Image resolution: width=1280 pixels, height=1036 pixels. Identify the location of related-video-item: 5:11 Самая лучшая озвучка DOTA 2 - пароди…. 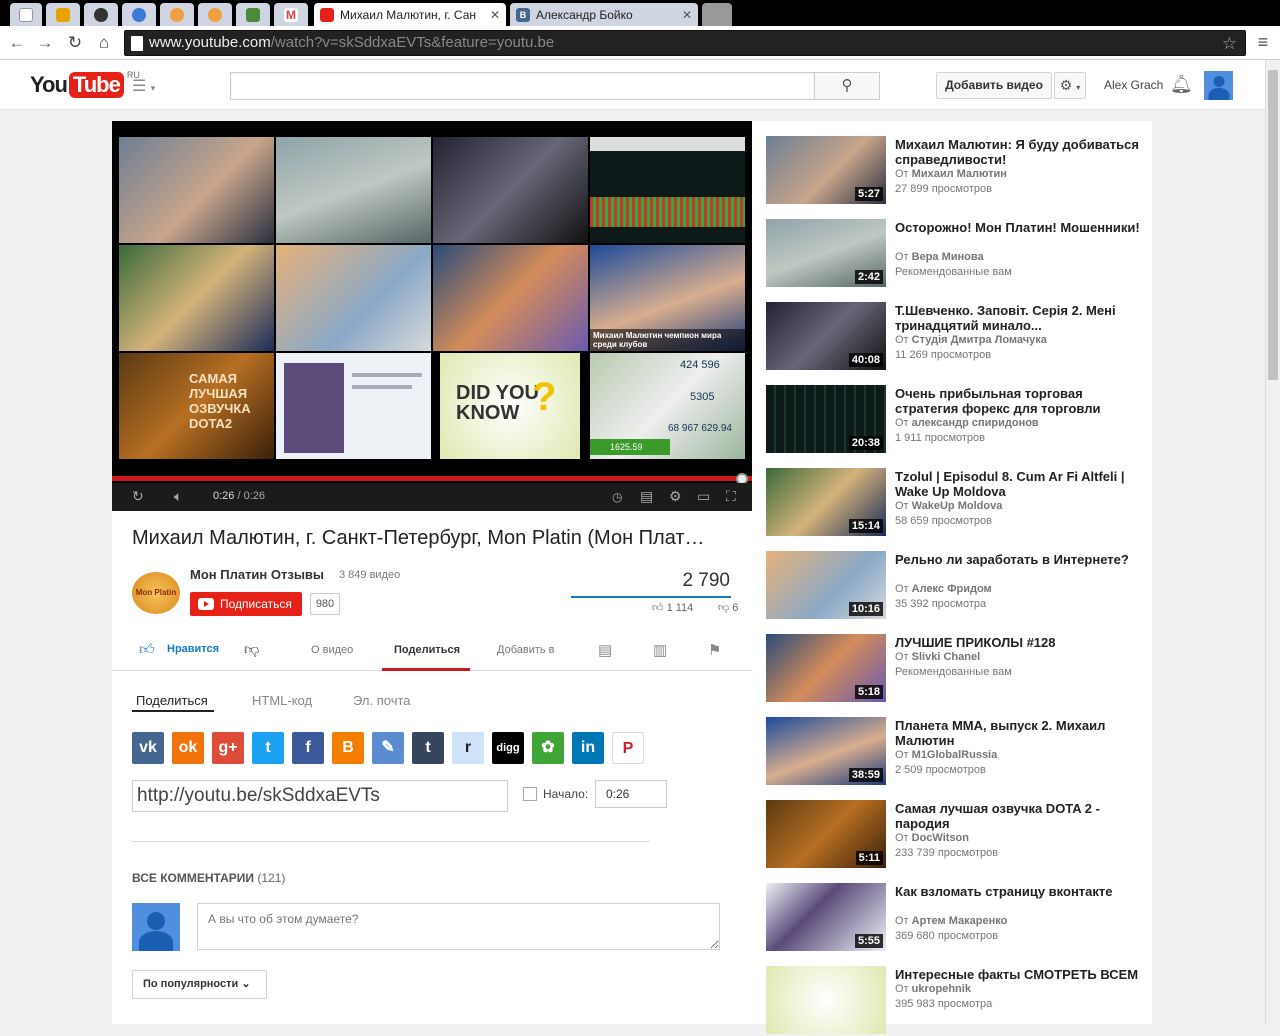
(956, 835).